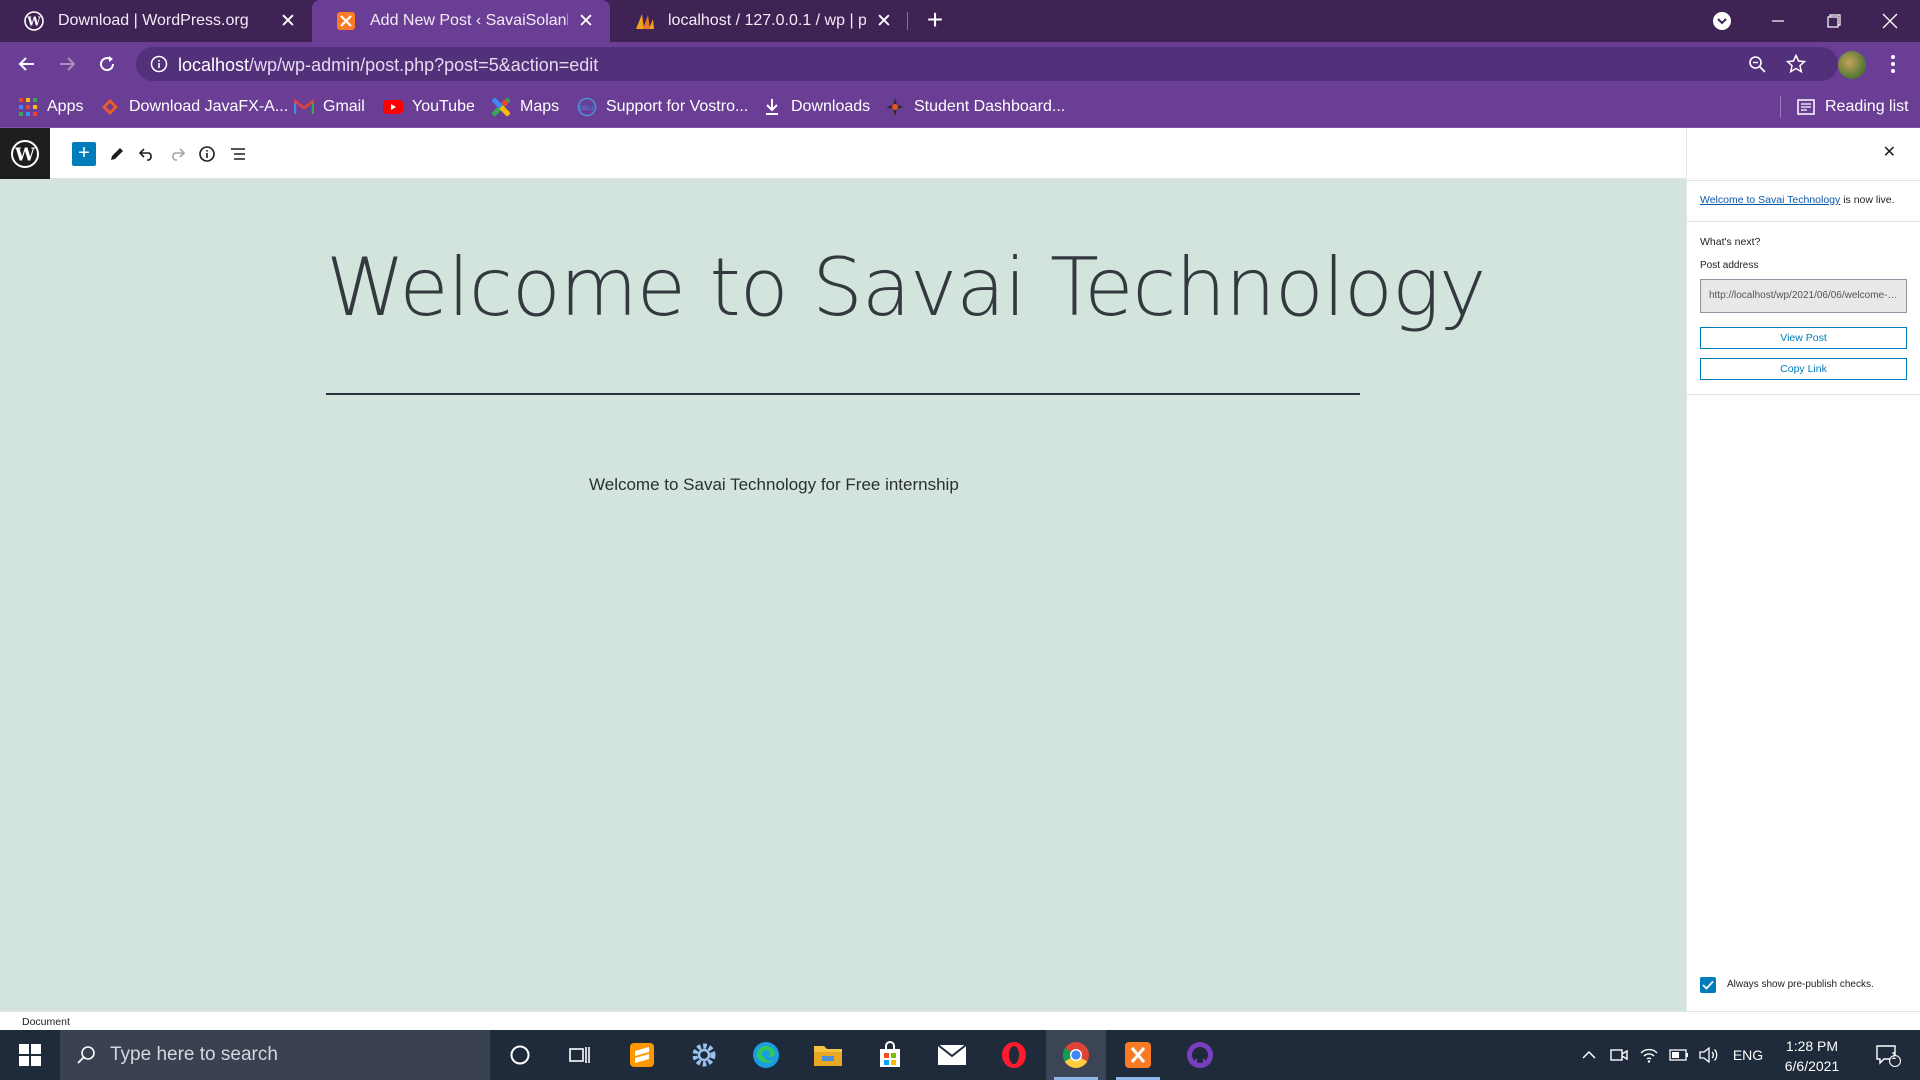  I want to click on tab-add-new-post: Add New Post ‹ SavaiSolanki — W ✕, so click(461, 21).